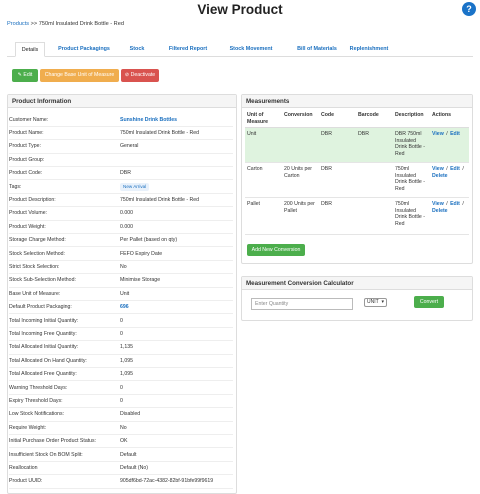 Image resolution: width=480 pixels, height=494 pixels. Describe the element at coordinates (121, 161) in the screenshot. I see `product-info-row: Product Group:` at that location.